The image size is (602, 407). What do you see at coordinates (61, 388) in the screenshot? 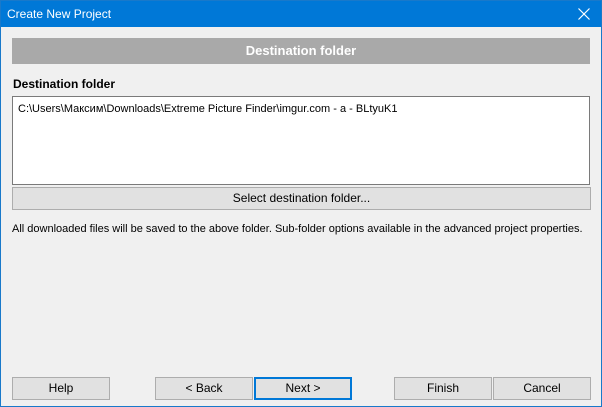
I see `help-button: Help` at bounding box center [61, 388].